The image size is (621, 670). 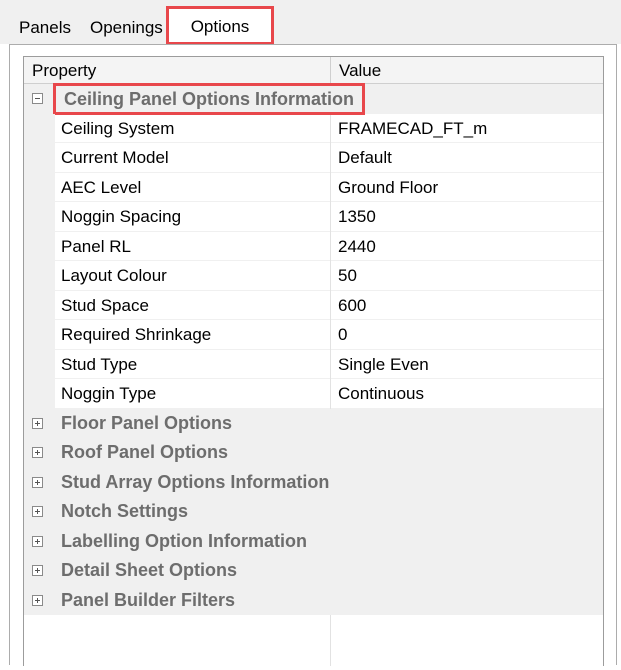 I want to click on category-title: Labelling Option Information, so click(x=184, y=540).